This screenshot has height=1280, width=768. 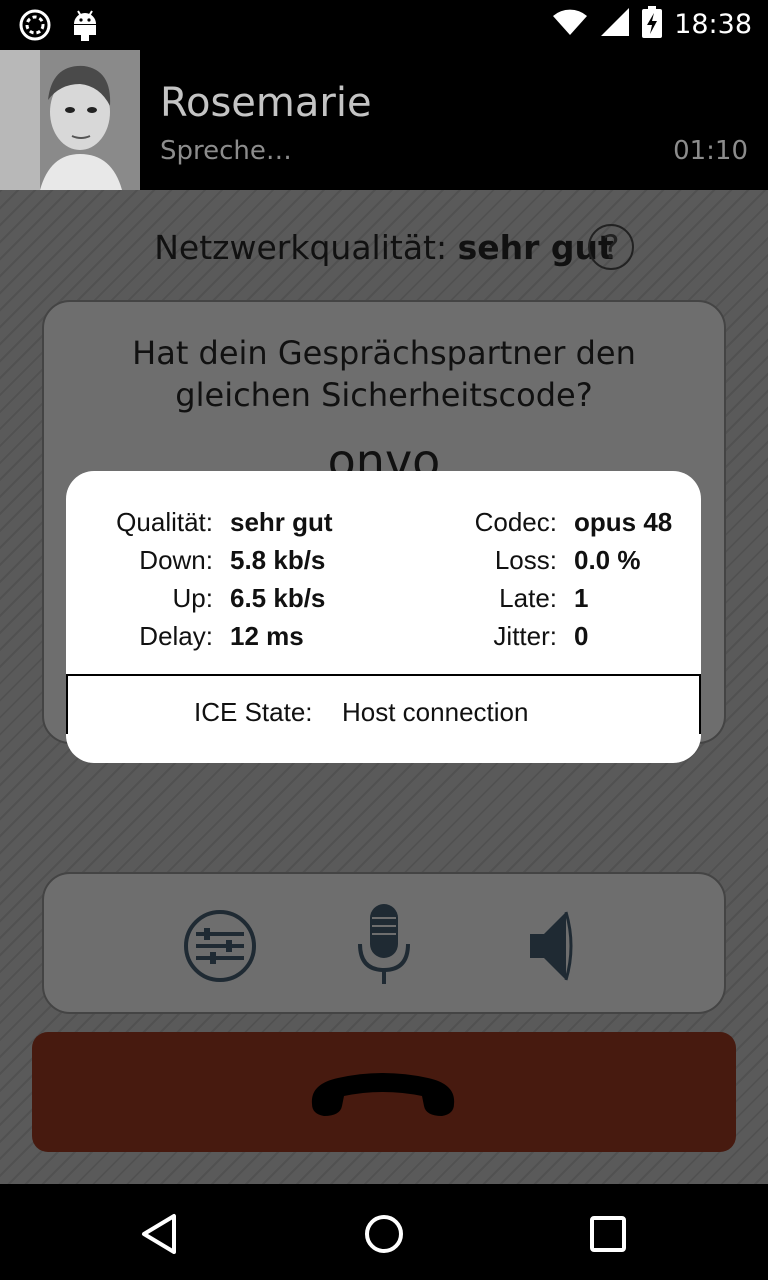 What do you see at coordinates (364, 636) in the screenshot?
I see `stat-row-delay: Delay: 12 ms Jitter: 0` at bounding box center [364, 636].